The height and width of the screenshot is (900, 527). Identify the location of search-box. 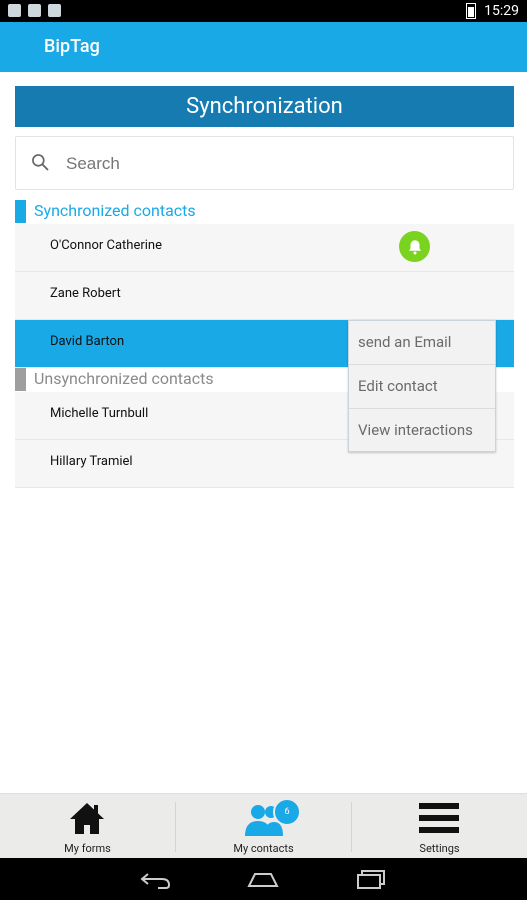
(264, 163).